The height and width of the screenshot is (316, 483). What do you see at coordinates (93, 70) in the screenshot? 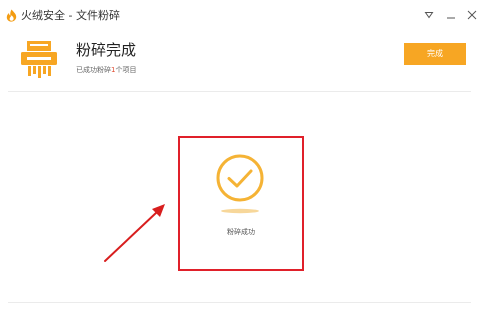
I see `summary-prefix: 已成功粉碎` at bounding box center [93, 70].